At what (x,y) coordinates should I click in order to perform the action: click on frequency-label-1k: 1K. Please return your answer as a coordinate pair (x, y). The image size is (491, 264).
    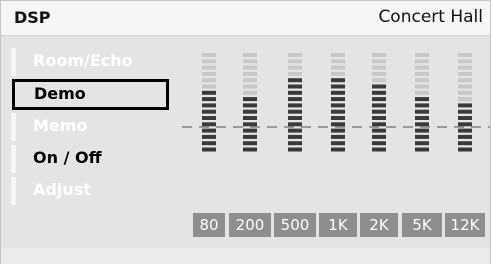
    Looking at the image, I should click on (338, 225).